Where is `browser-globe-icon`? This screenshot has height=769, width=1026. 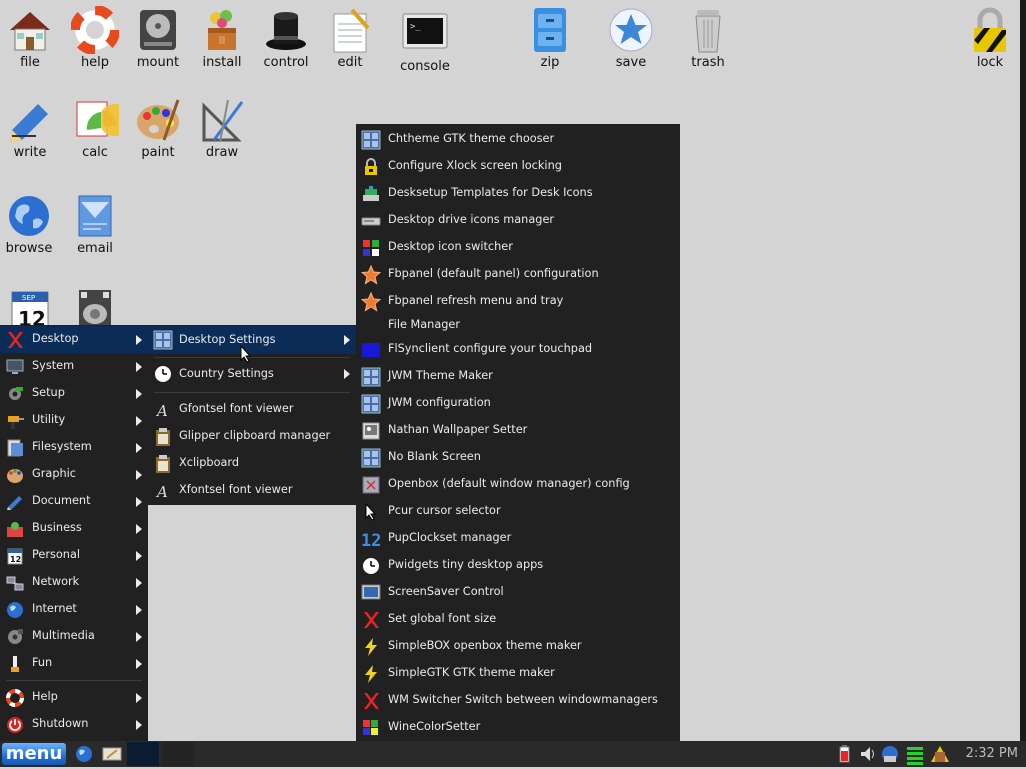
browser-globe-icon is located at coordinates (84, 754).